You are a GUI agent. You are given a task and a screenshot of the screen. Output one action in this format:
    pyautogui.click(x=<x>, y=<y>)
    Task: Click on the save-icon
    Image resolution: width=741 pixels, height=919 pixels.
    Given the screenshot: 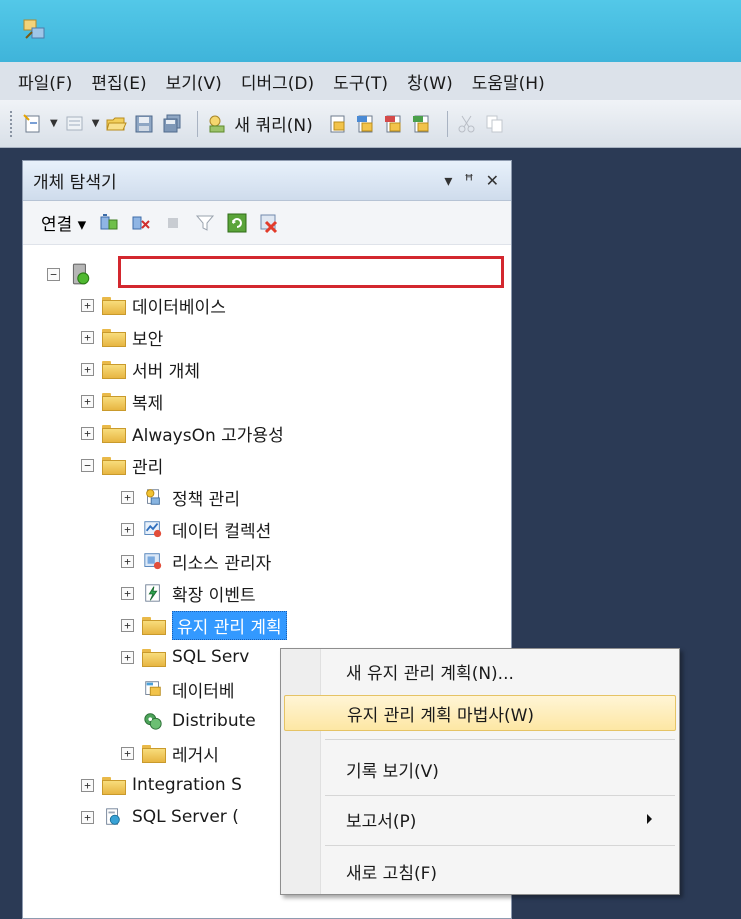 What is the action you would take?
    pyautogui.click(x=144, y=124)
    